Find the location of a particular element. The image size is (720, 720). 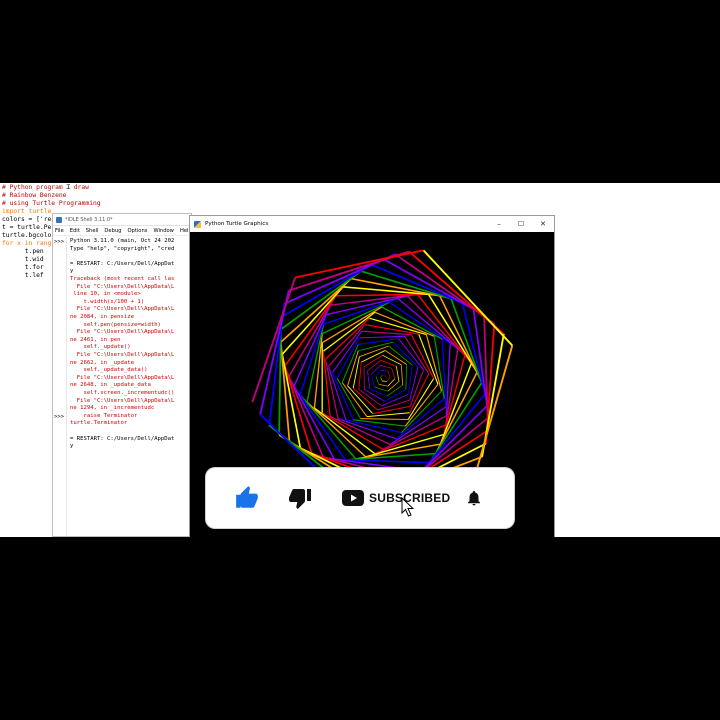

editor-line: t = turtle.Pe is located at coordinates (27, 227).